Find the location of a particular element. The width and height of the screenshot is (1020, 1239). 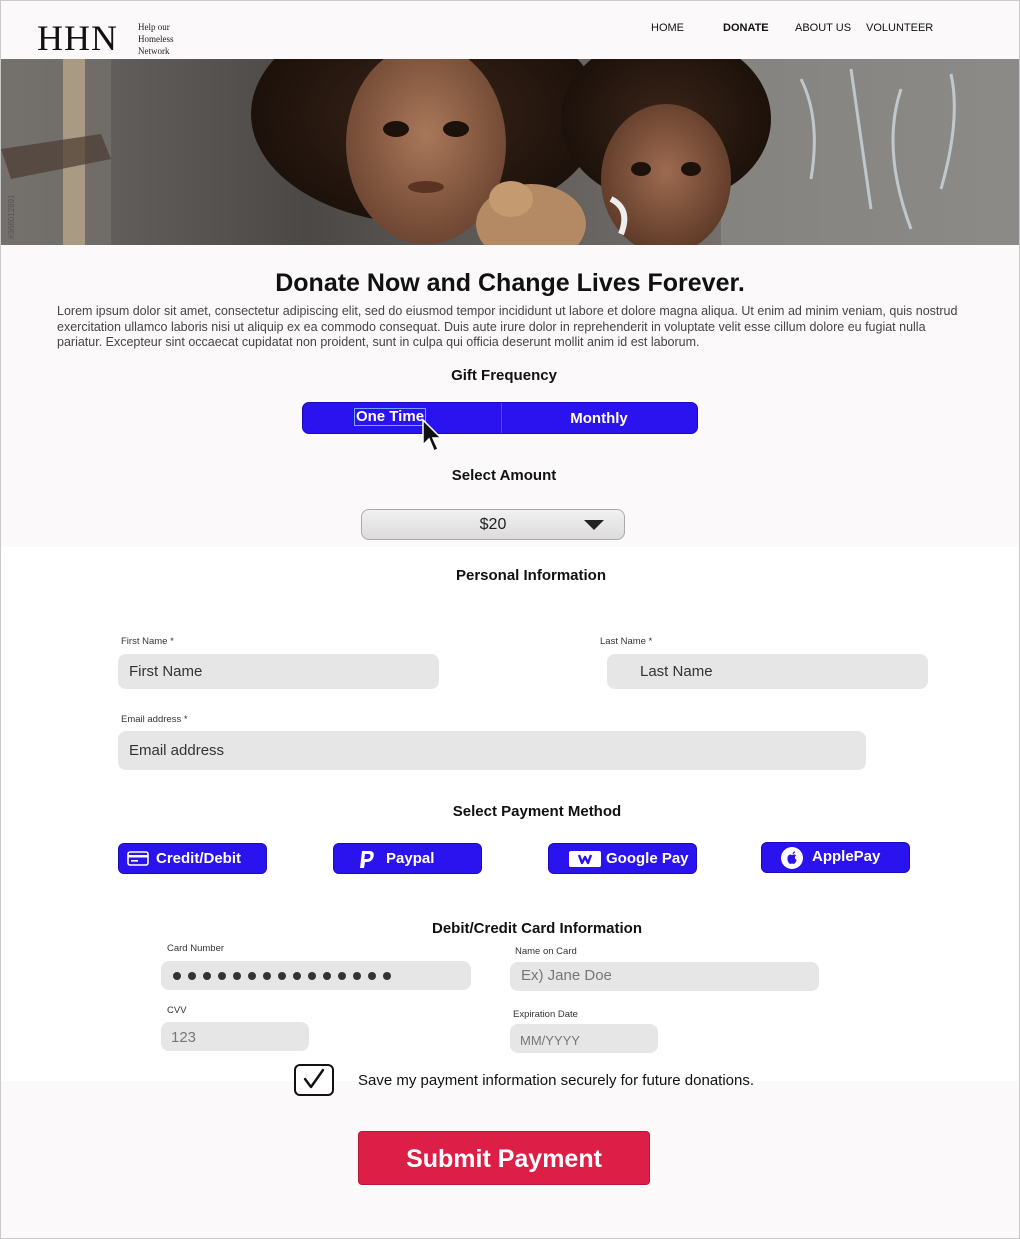

credit-debit-button: Credit/Debit is located at coordinates (192, 858).